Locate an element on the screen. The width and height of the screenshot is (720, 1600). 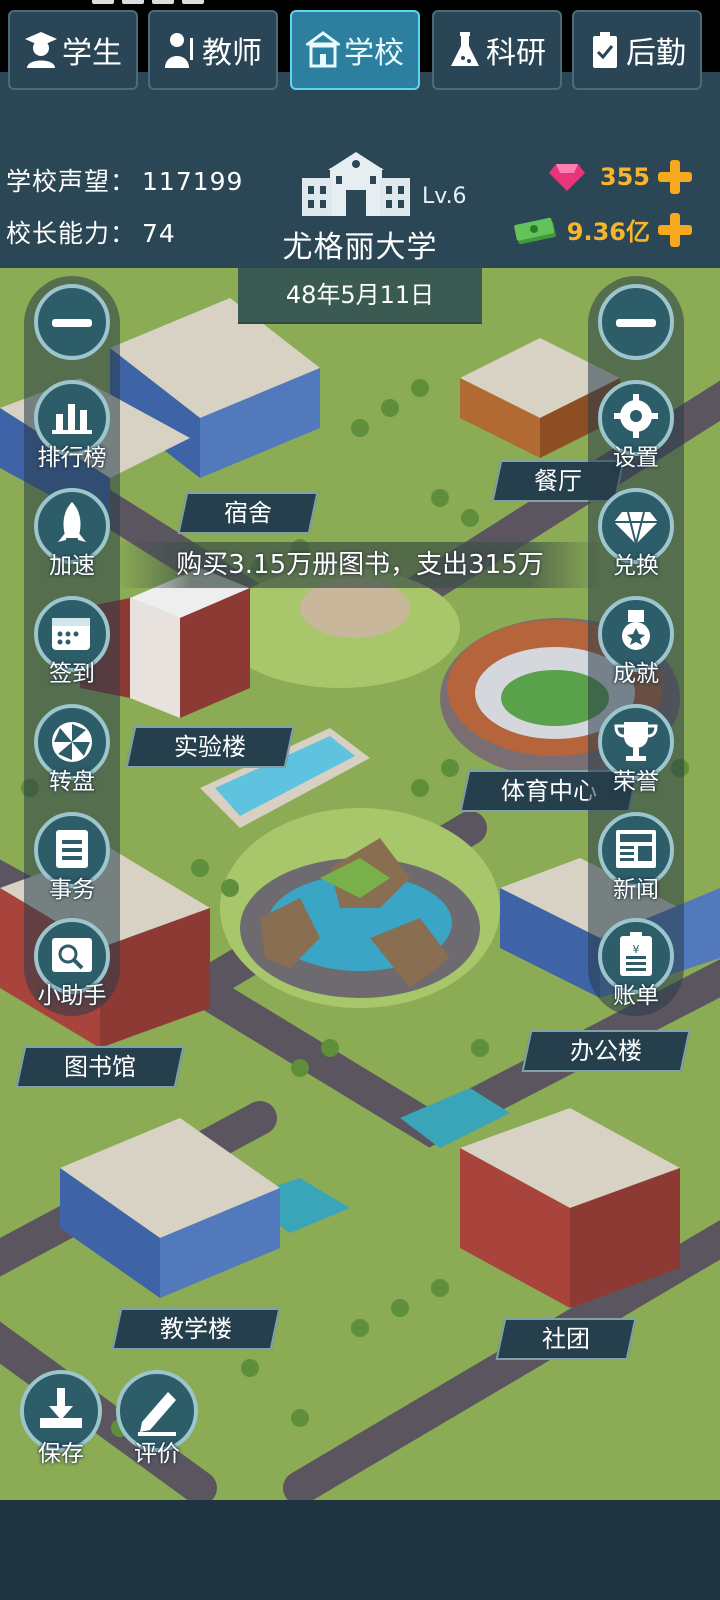
add-gems-button is located at coordinates (675, 177).